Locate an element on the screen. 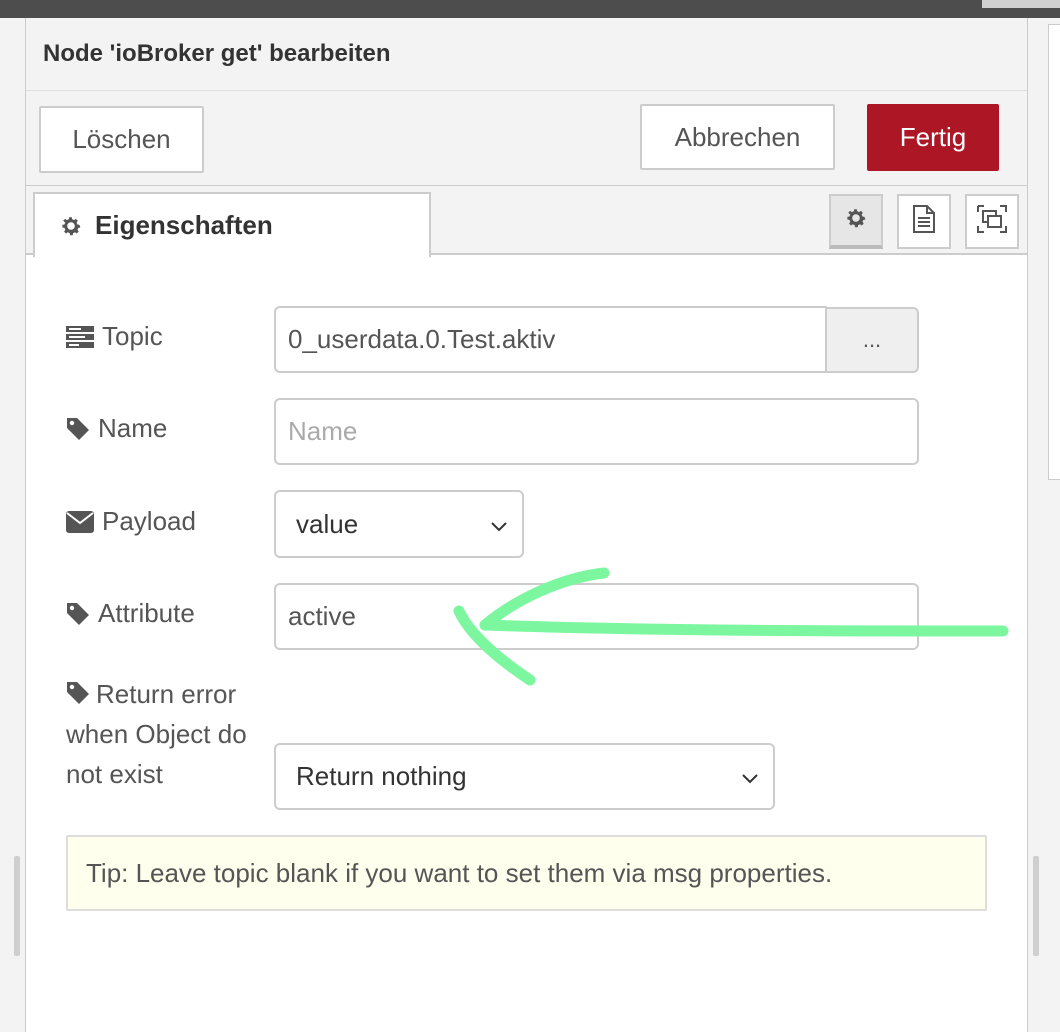  tab-properties-label: Eigenschaften is located at coordinates (184, 225).